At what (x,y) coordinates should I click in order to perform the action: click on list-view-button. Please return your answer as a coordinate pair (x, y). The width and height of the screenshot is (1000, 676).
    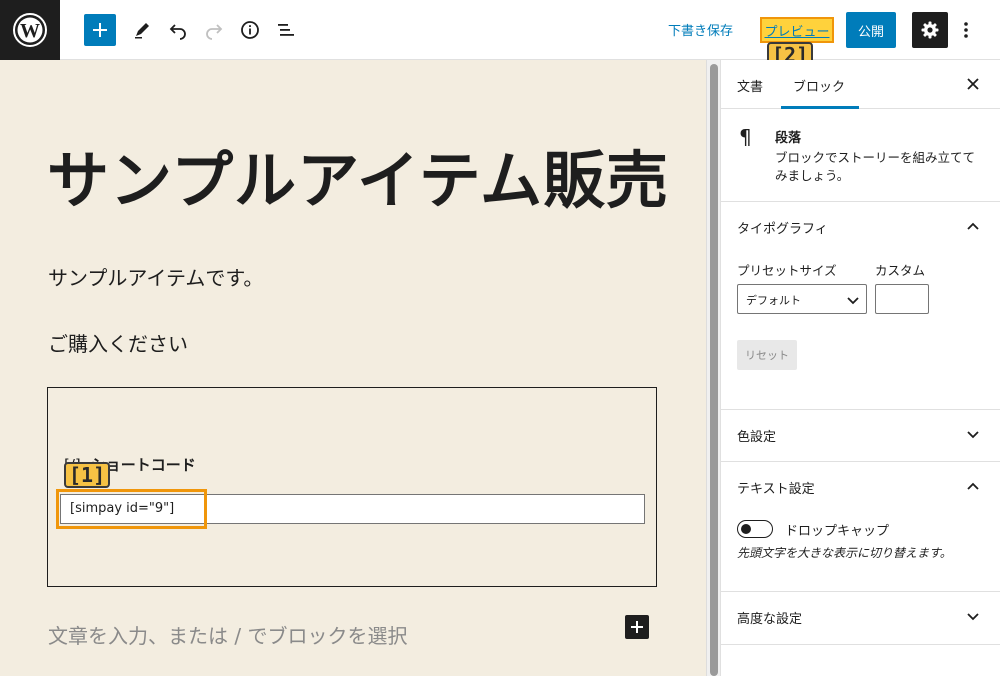
    Looking at the image, I should click on (286, 30).